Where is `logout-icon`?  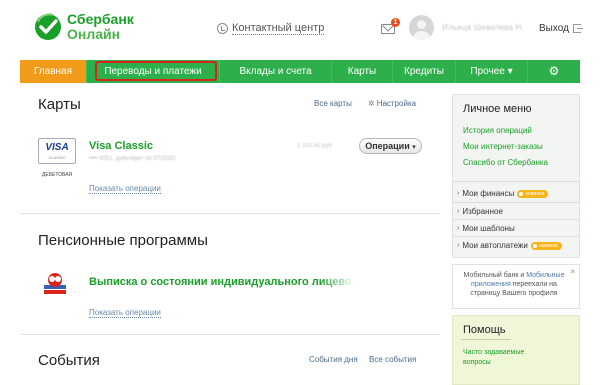 logout-icon is located at coordinates (577, 28).